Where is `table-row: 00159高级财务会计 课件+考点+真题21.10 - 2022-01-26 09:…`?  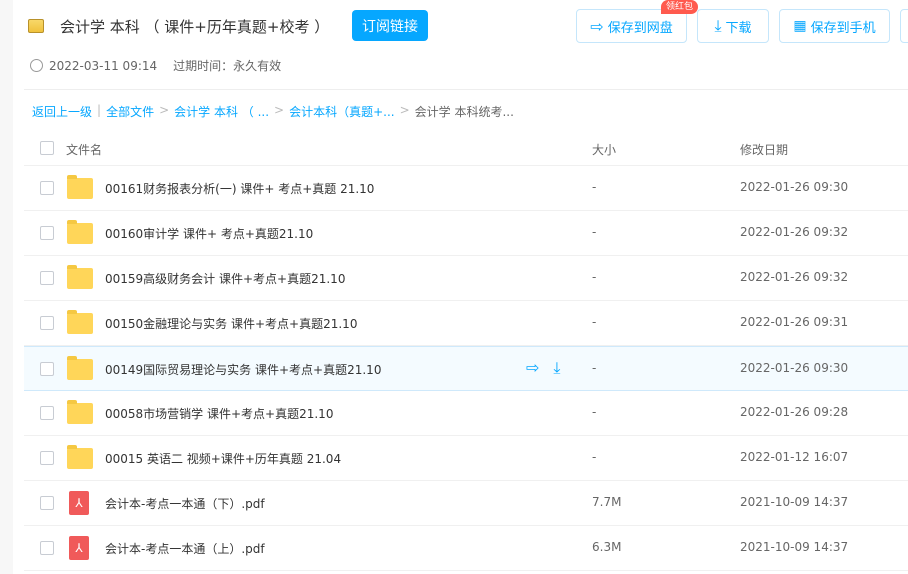
table-row: 00159高级财务会计 课件+考点+真题21.10 - 2022-01-26 09:… is located at coordinates (466, 278).